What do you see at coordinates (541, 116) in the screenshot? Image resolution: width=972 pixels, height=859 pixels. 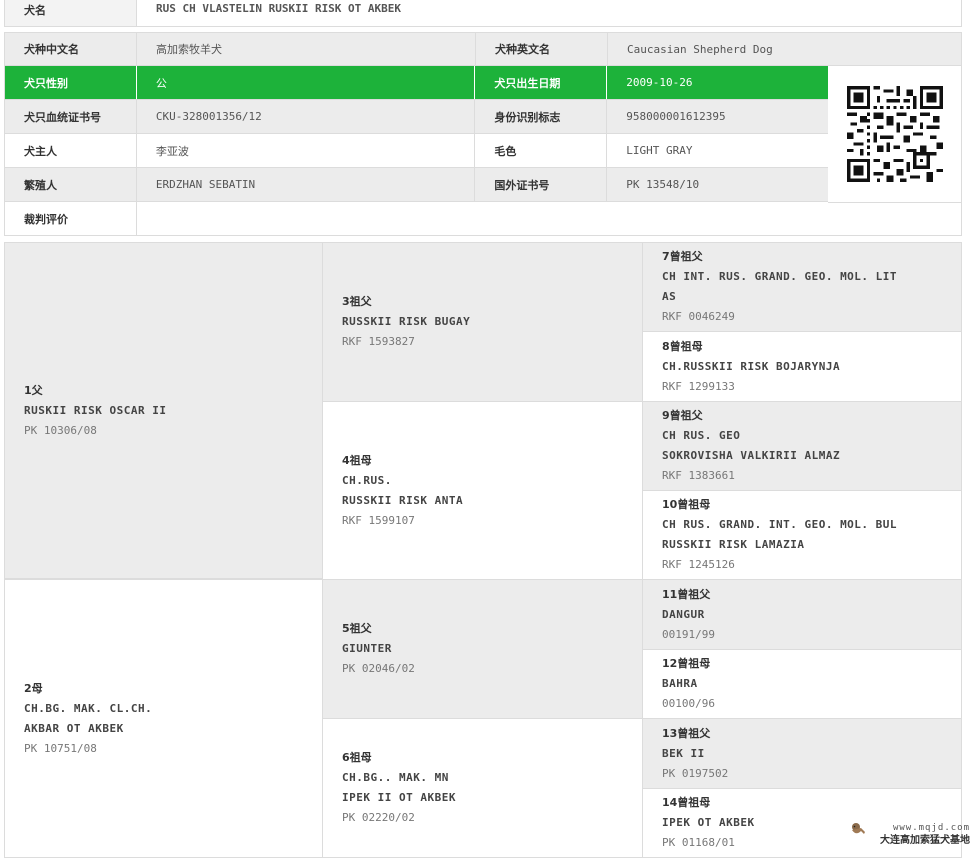 I see `id-label: 身份识别标志` at bounding box center [541, 116].